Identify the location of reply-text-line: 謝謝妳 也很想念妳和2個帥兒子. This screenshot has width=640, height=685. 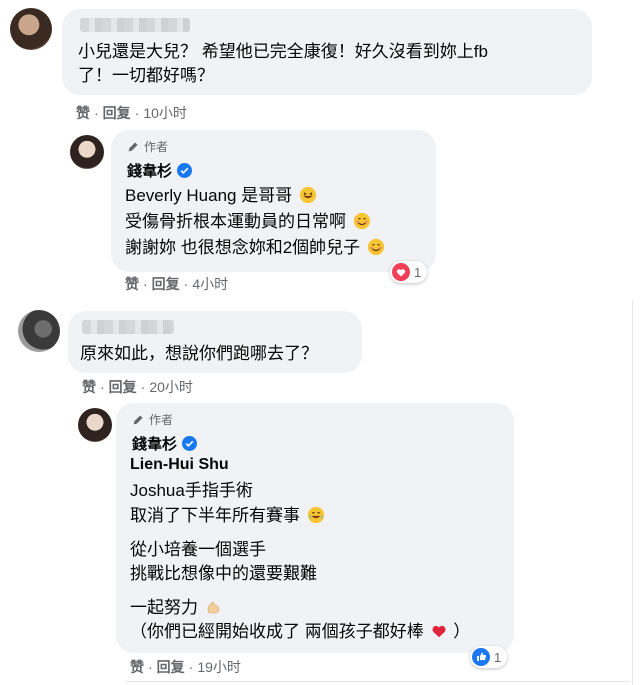
(255, 248).